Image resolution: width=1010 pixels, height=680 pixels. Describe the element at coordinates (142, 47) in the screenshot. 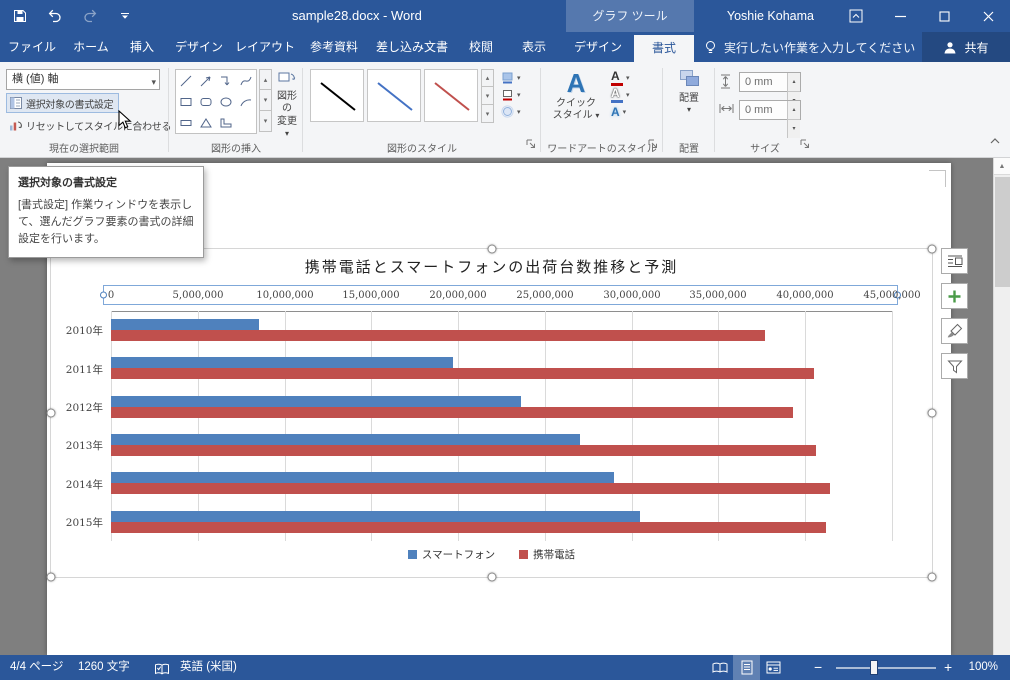

I see `tab-insert: 挿入` at that location.